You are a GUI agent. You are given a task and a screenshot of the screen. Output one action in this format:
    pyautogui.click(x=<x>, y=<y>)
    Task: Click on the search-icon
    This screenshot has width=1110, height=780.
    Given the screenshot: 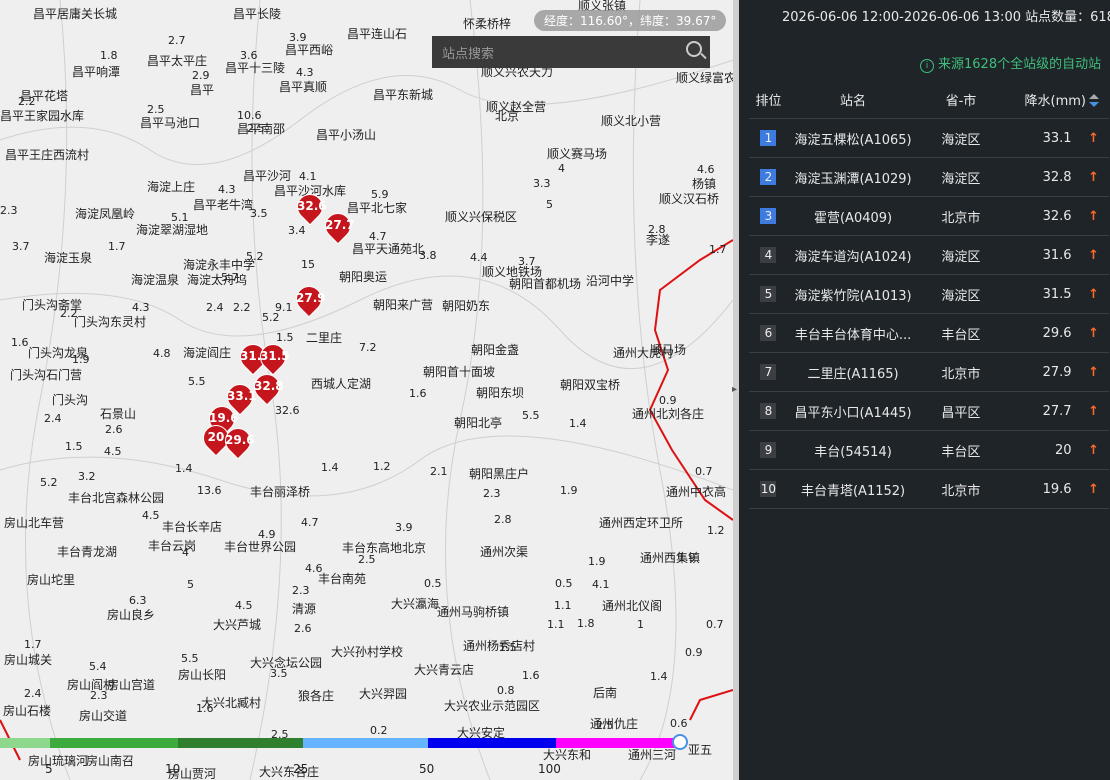 What is the action you would take?
    pyautogui.click(x=694, y=49)
    